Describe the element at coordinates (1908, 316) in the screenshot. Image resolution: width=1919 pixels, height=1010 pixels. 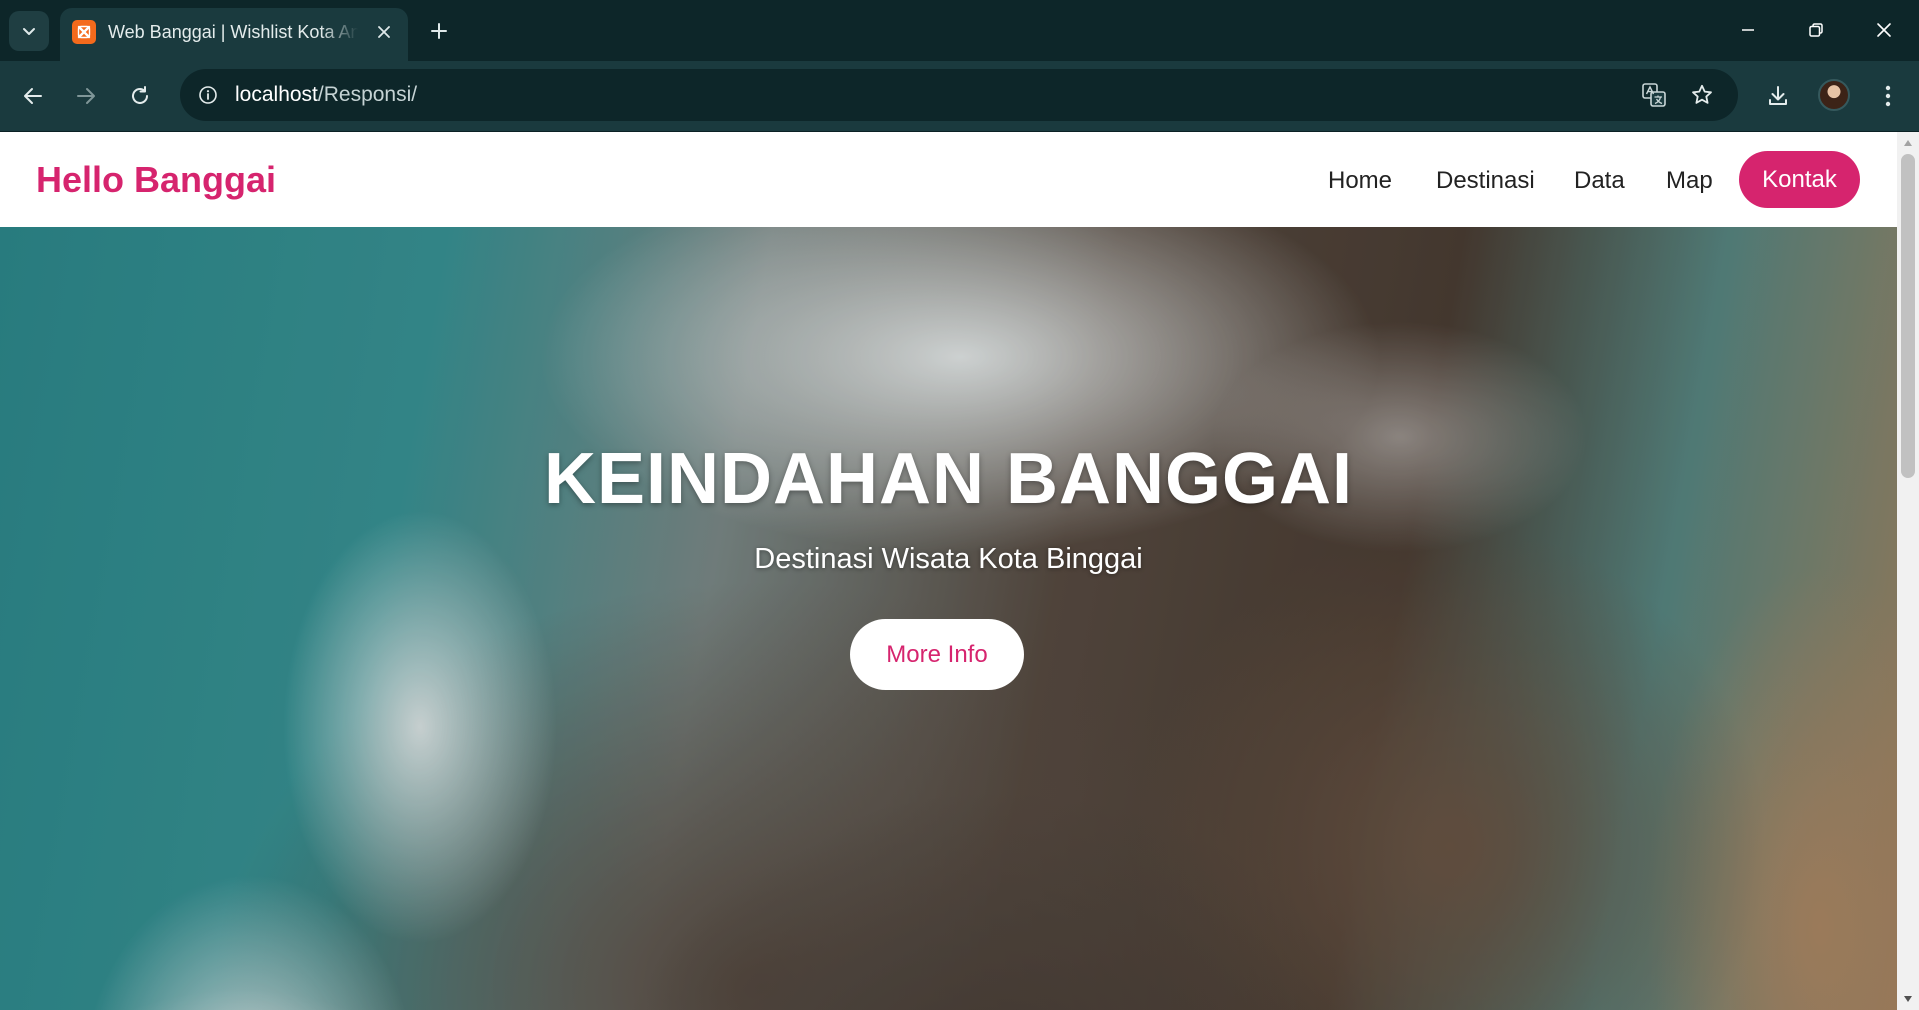
I see `scrollbar-thumb` at that location.